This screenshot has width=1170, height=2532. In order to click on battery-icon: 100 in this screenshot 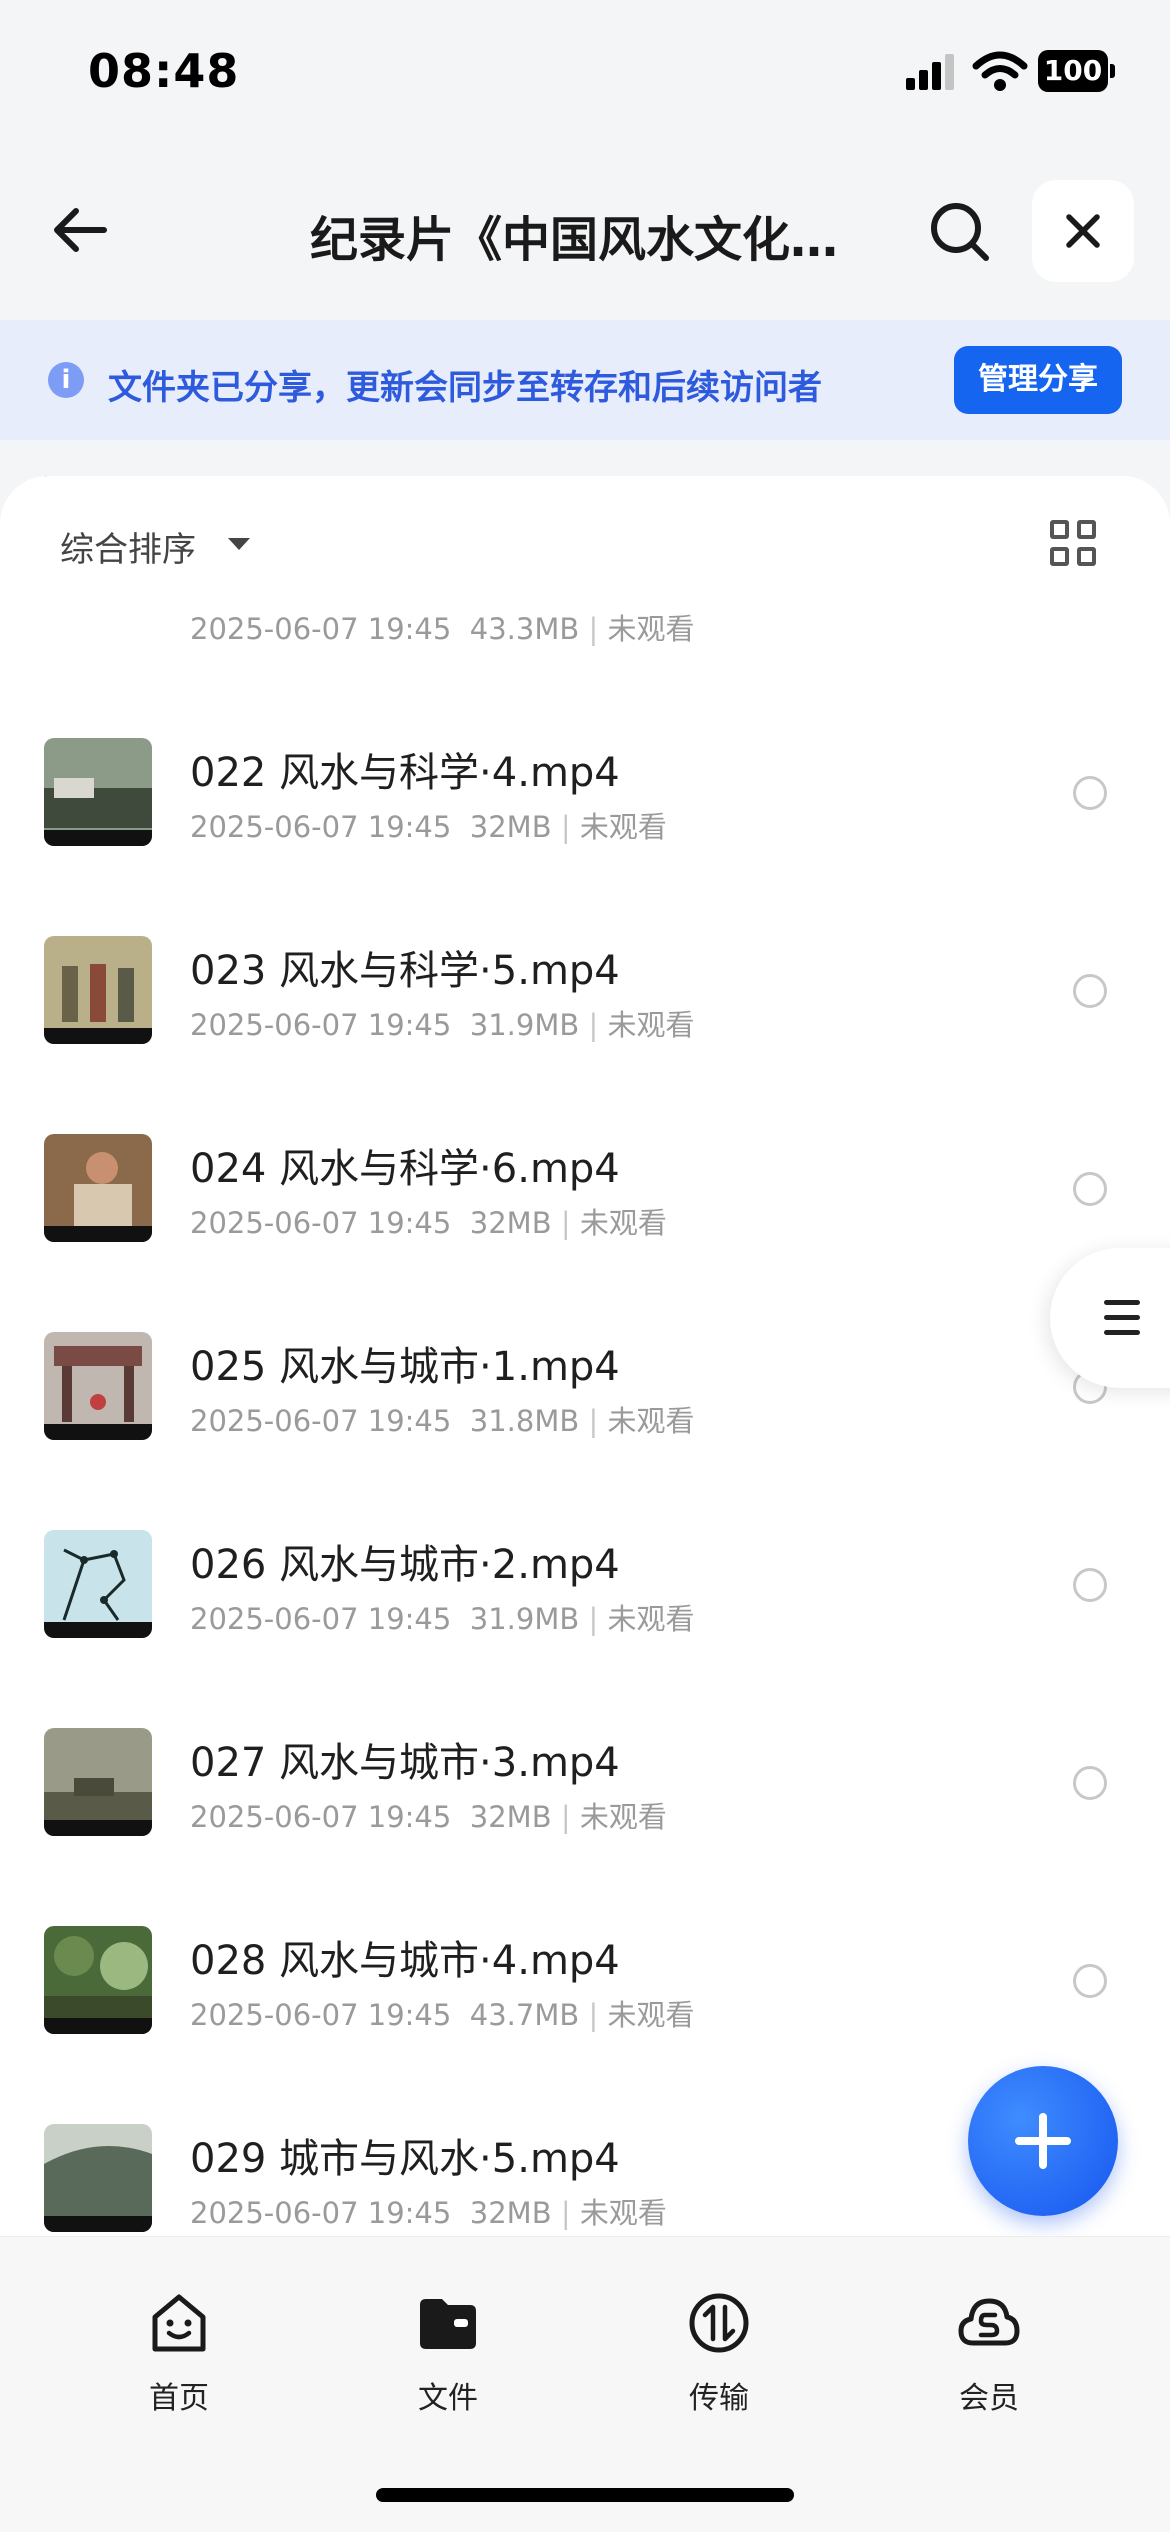, I will do `click(1077, 71)`.